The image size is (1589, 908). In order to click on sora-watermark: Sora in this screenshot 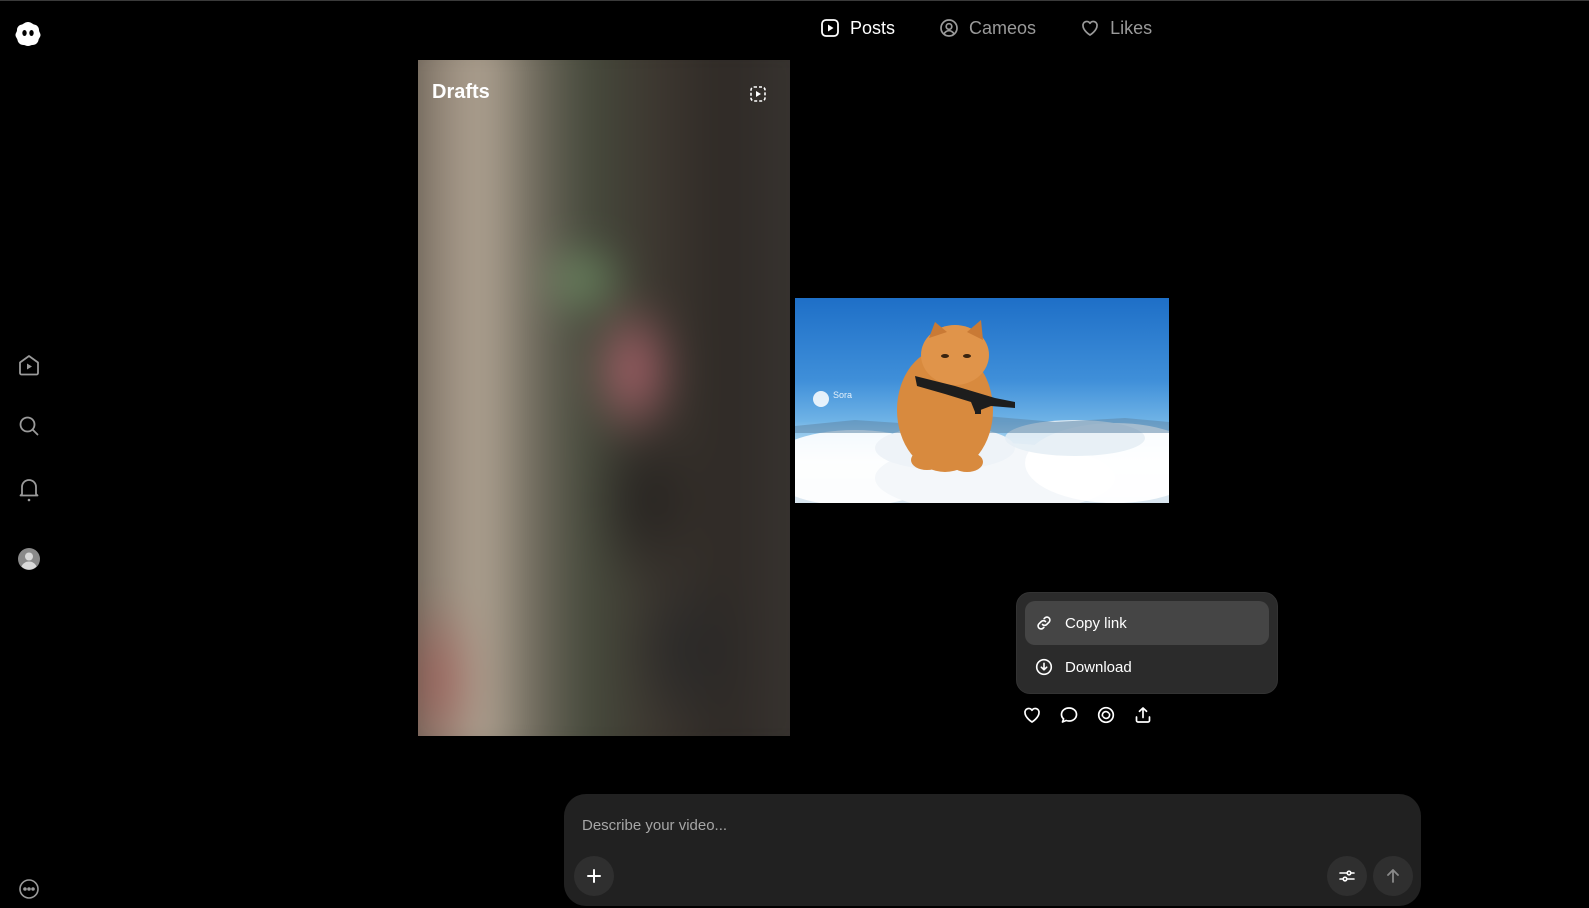, I will do `click(842, 395)`.